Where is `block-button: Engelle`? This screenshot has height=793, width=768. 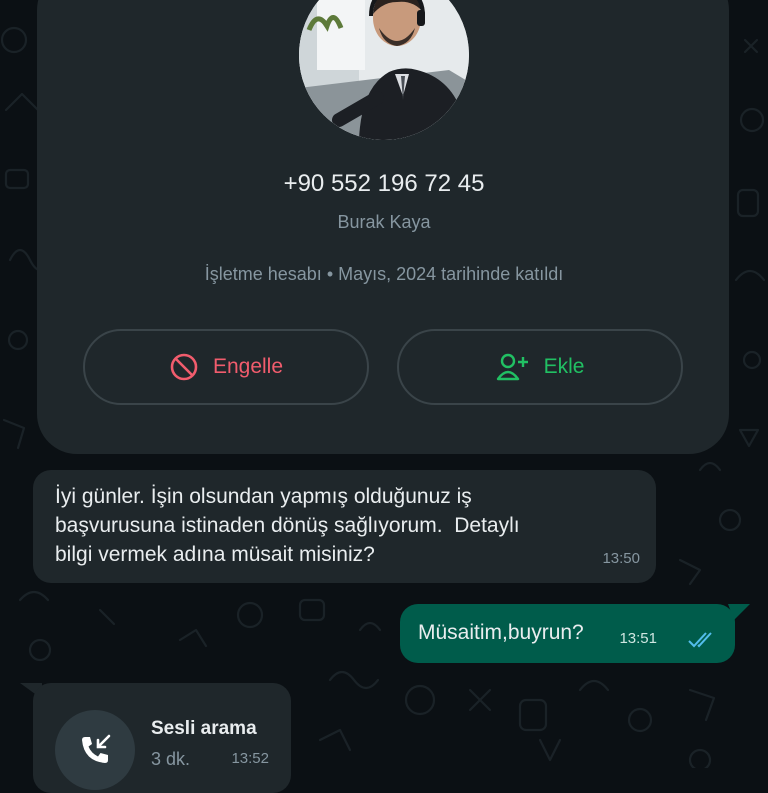
block-button: Engelle is located at coordinates (226, 367).